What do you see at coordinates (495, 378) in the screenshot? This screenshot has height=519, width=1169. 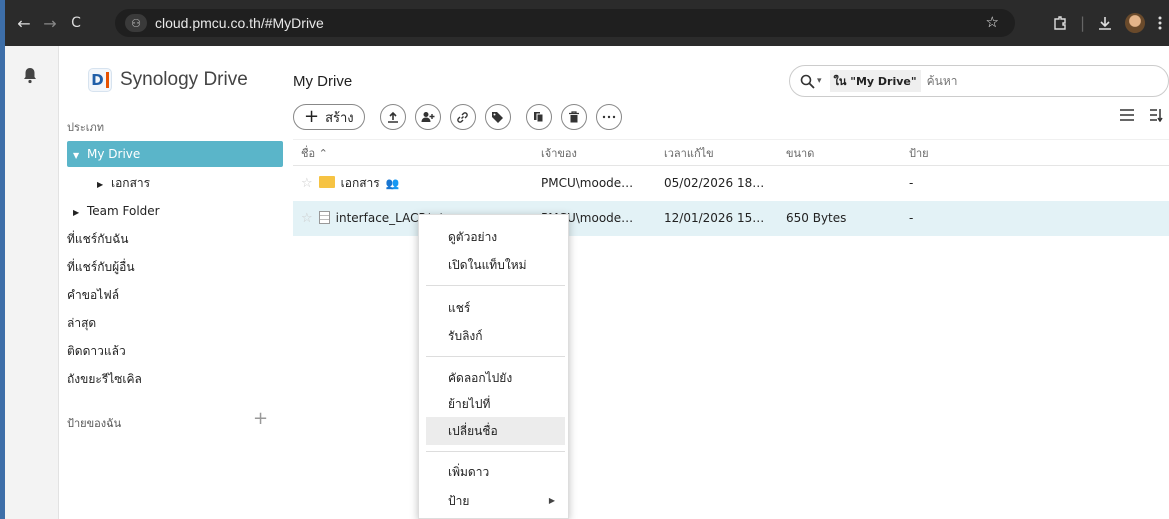 I see `menu-item-copy-to: คัดลอกไปยัง` at bounding box center [495, 378].